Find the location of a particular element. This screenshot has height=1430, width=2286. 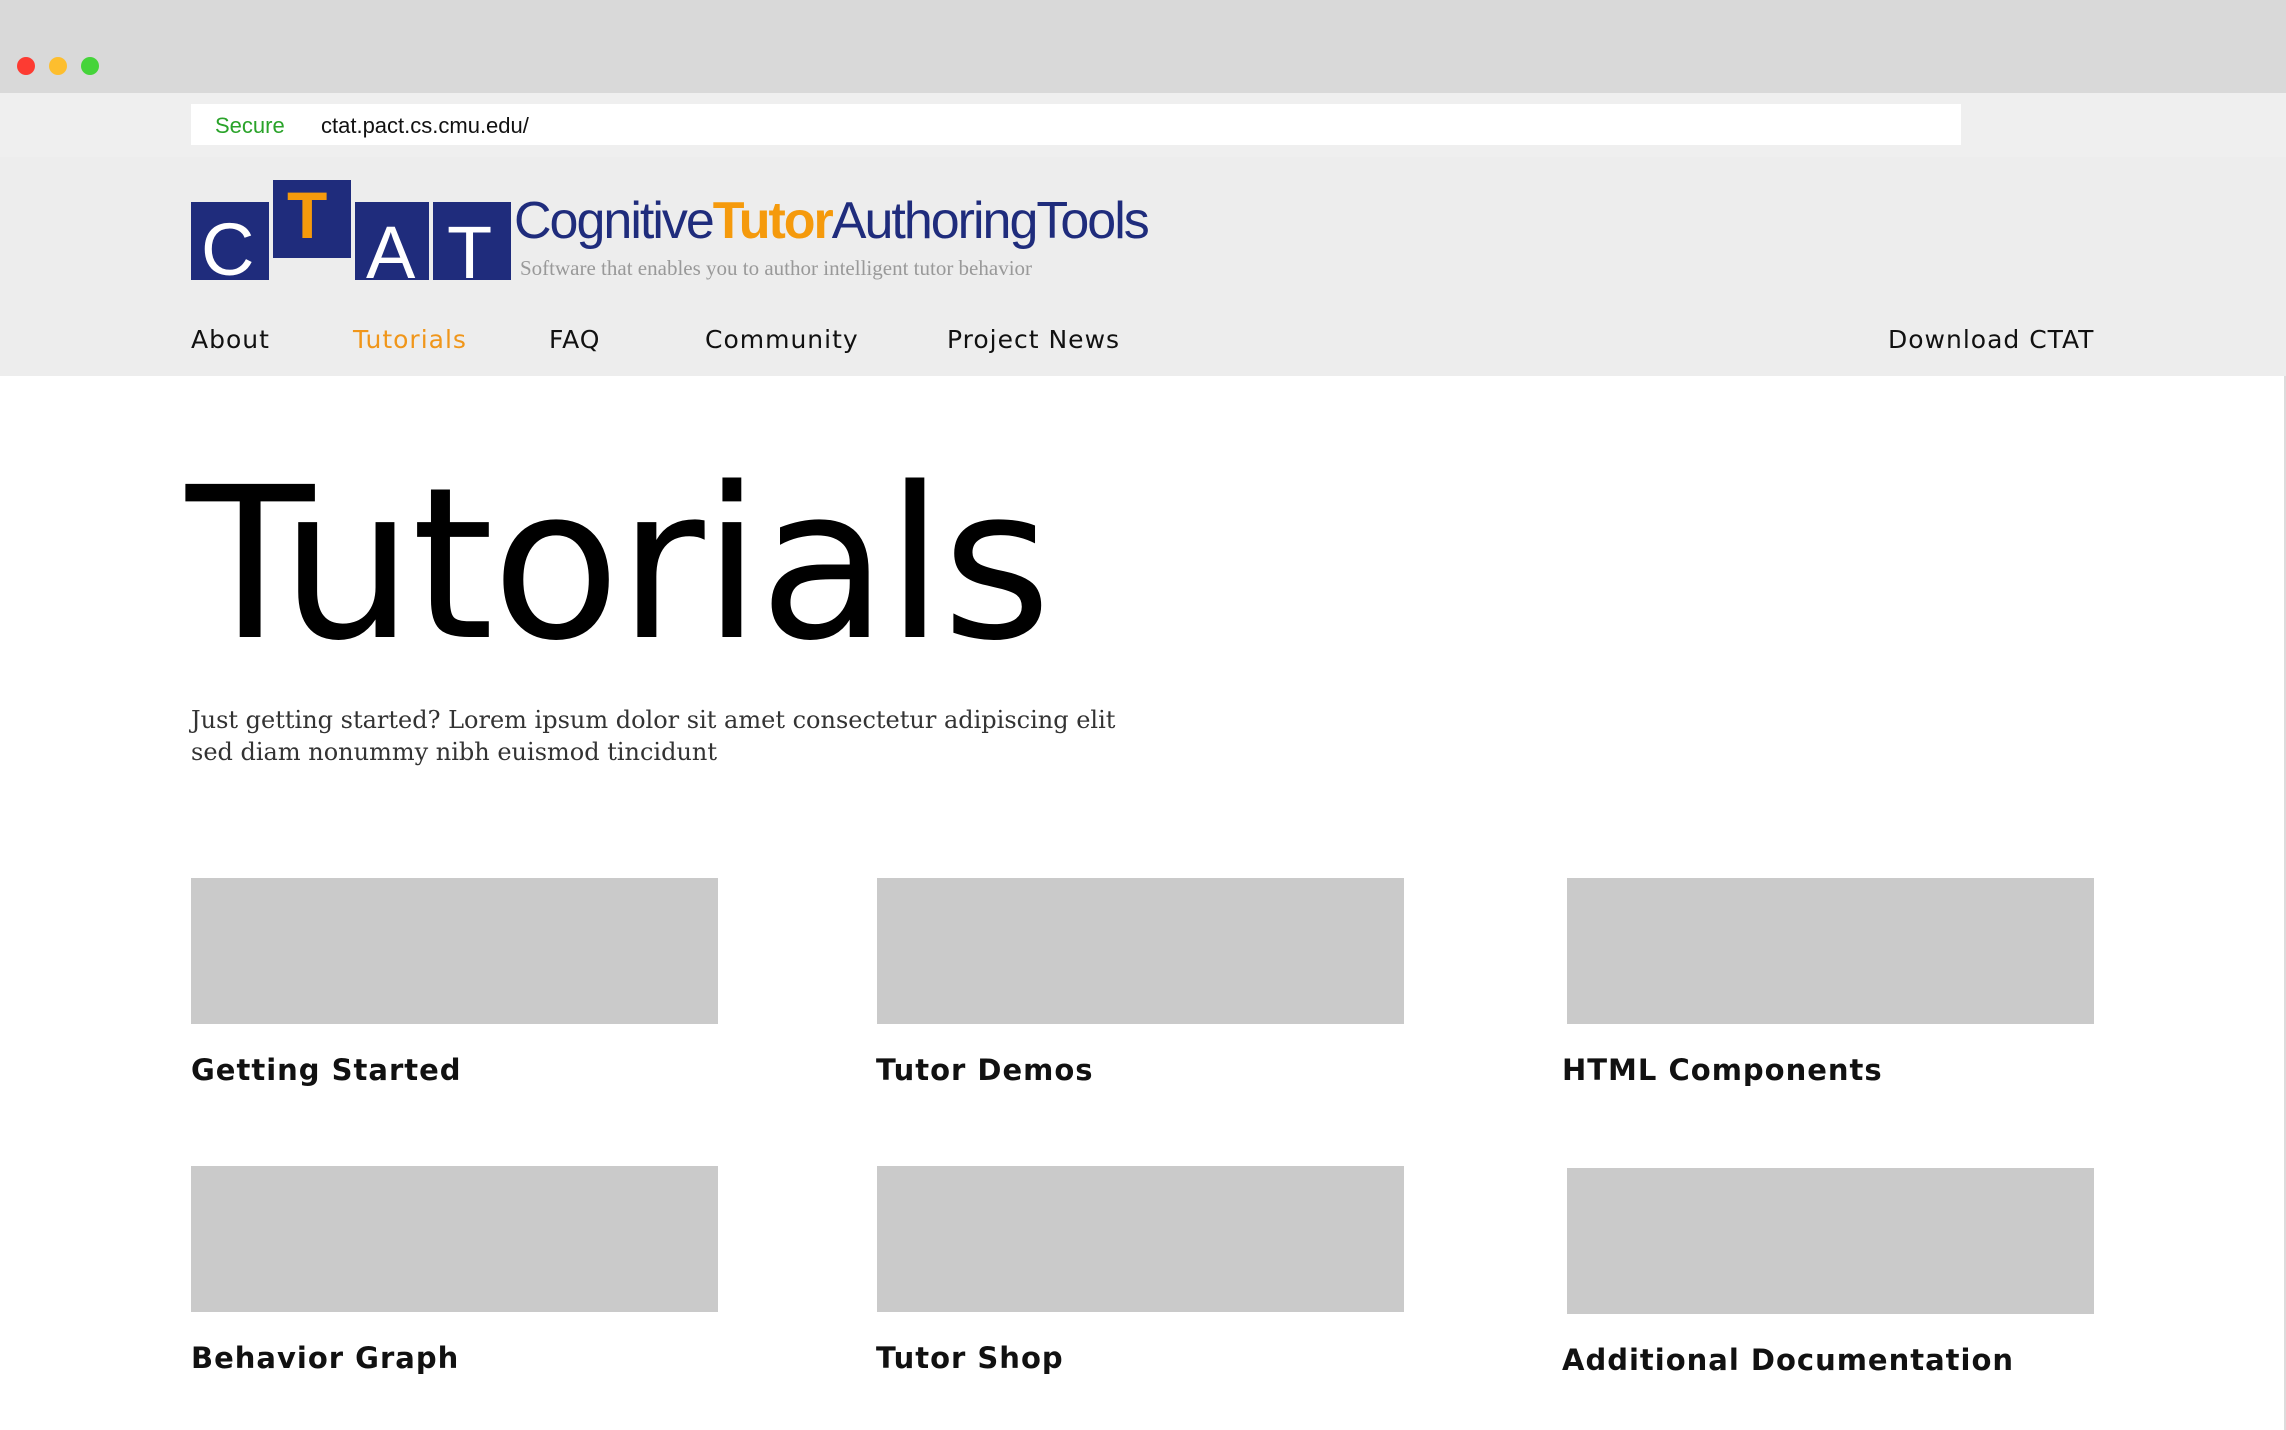

card-image-getting-started is located at coordinates (454, 951).